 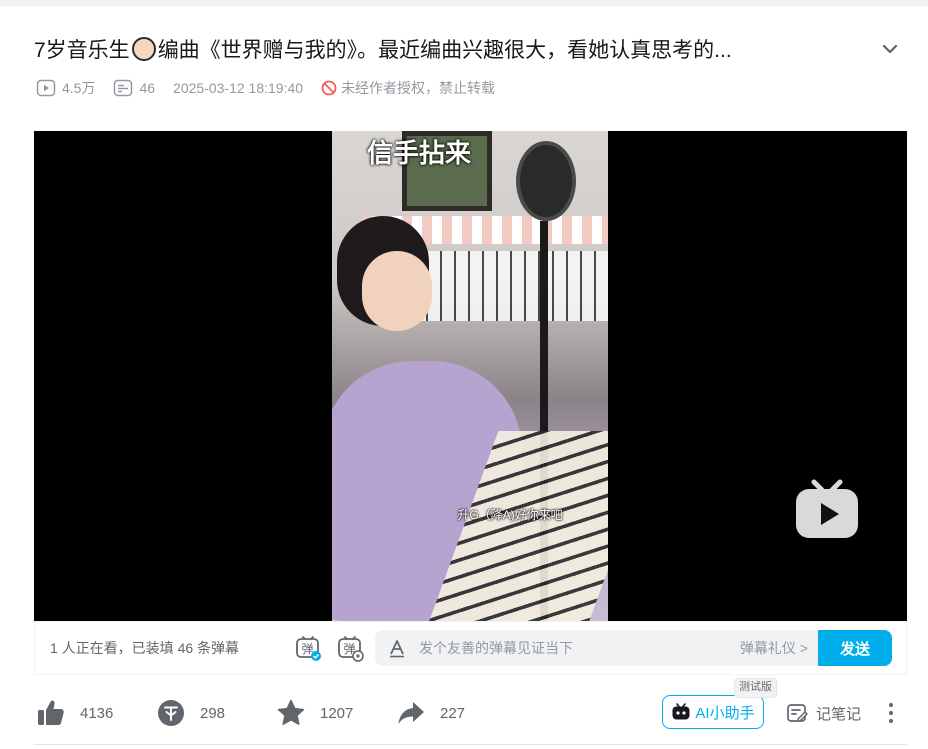 What do you see at coordinates (190, 713) in the screenshot?
I see `coin-button: 298` at bounding box center [190, 713].